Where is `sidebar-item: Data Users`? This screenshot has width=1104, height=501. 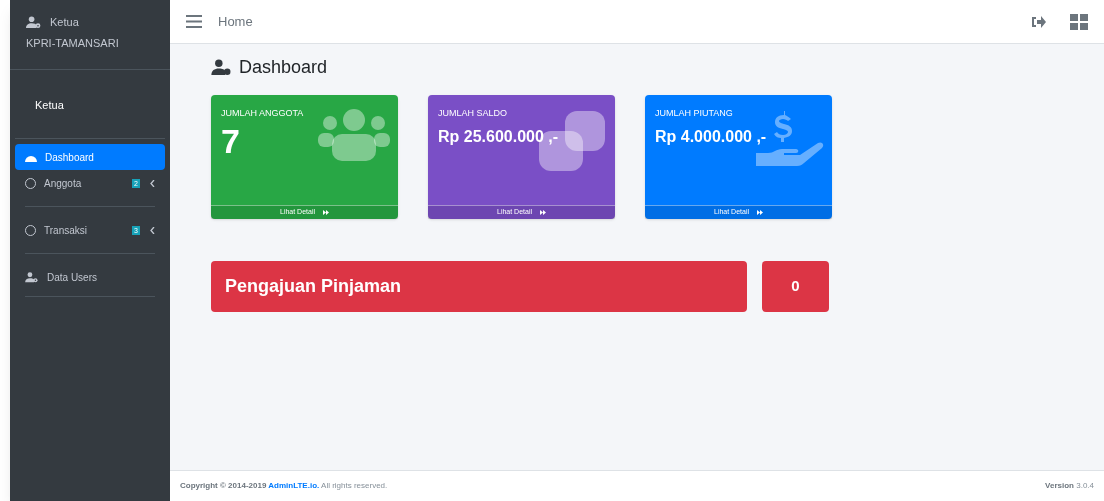
sidebar-item: Data Users is located at coordinates (90, 277).